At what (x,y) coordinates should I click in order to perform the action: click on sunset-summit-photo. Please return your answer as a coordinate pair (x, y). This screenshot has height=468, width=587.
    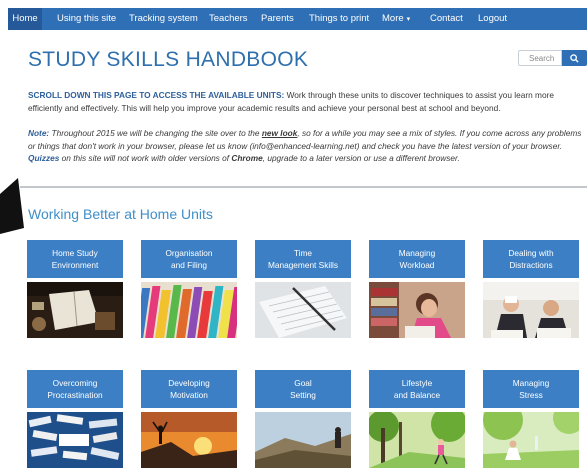
    Looking at the image, I should click on (189, 440).